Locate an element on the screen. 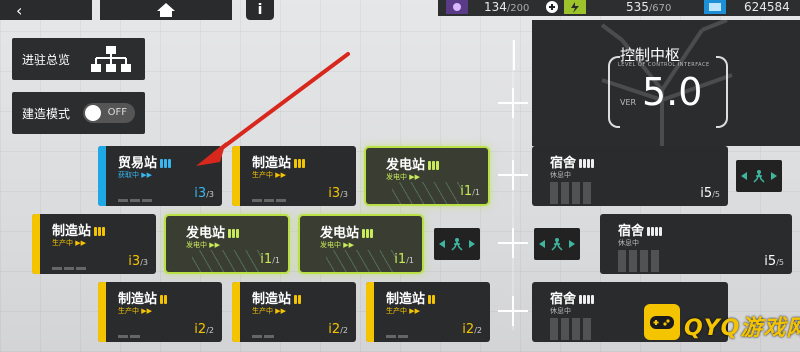 This screenshot has width=800, height=352. toggle-label: OFF is located at coordinates (117, 112).